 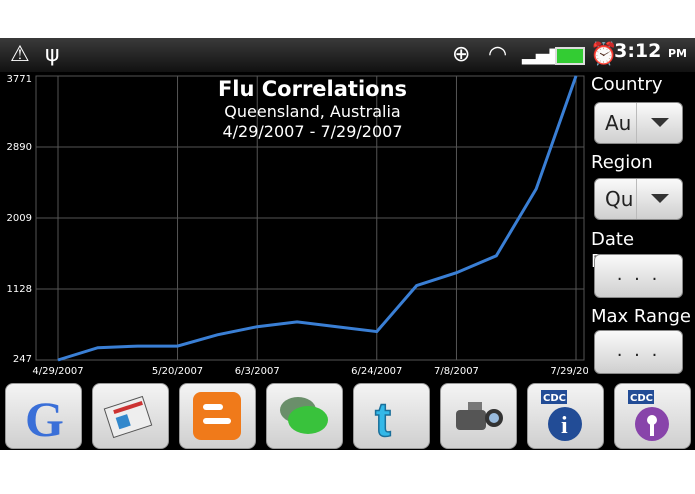 I want to click on wifi-icon: ◠, so click(x=498, y=54).